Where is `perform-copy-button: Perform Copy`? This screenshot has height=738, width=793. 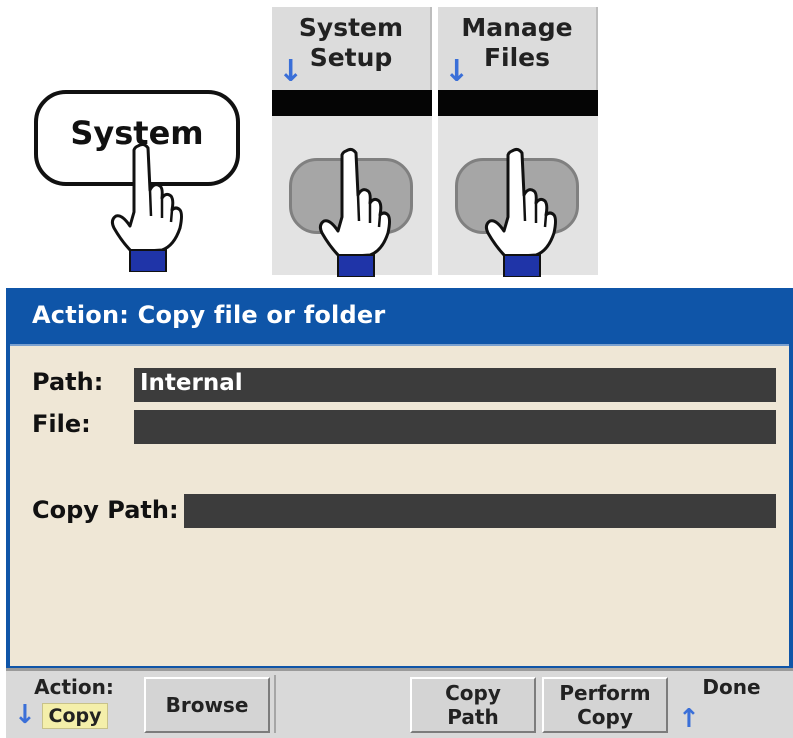
perform-copy-button: Perform Copy is located at coordinates (605, 705).